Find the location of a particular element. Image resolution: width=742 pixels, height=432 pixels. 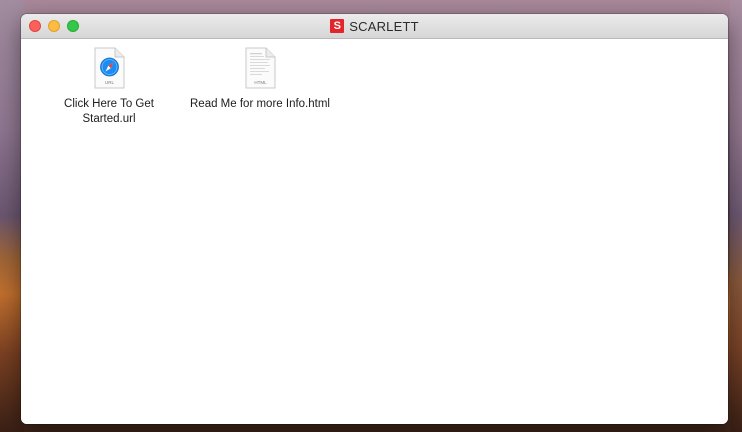

window-title-text: SCARLETT is located at coordinates (384, 26).